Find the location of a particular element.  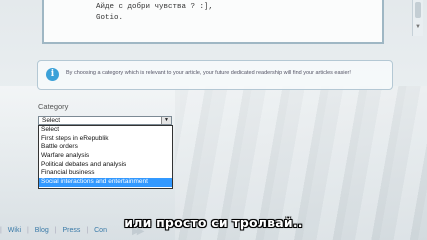

category-select-value: Select is located at coordinates (51, 120).